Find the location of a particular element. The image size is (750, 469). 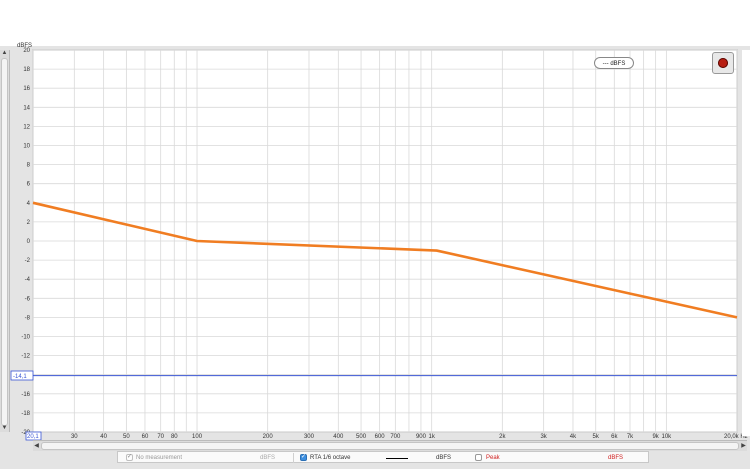

rta-line-swatch is located at coordinates (397, 458).